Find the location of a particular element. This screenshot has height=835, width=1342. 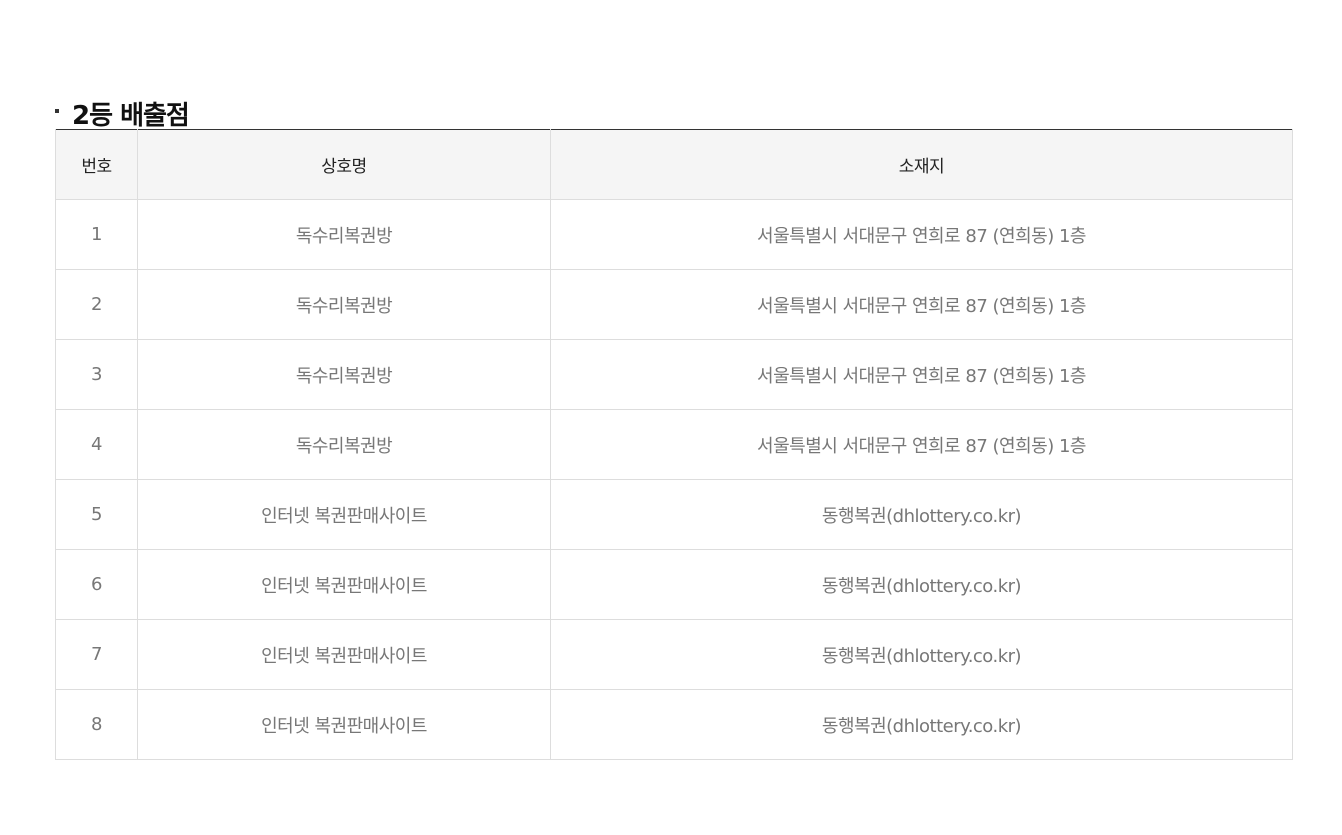

header-store-name: 상호명 is located at coordinates (344, 164).